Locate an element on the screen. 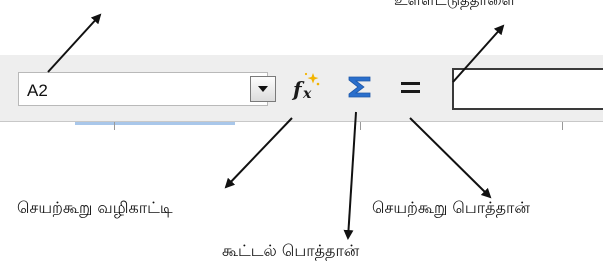  arrow-to-input-line is located at coordinates (478, 53).